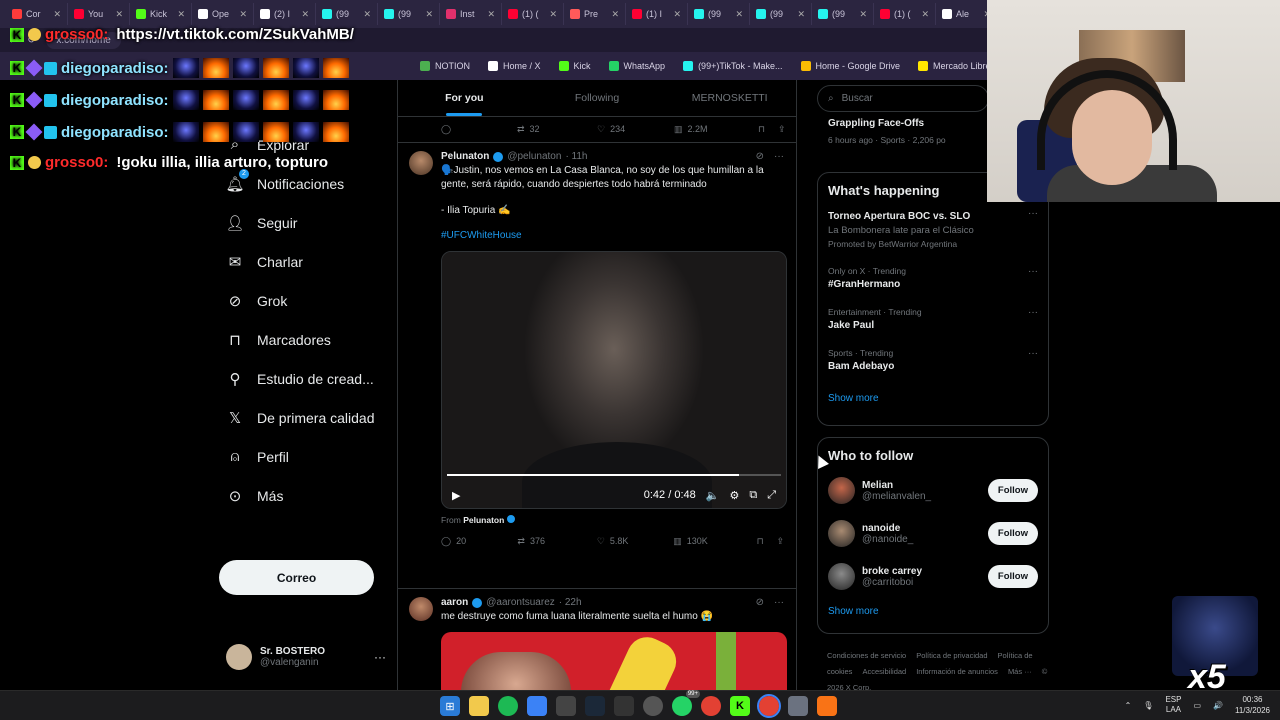 The height and width of the screenshot is (720, 1280). What do you see at coordinates (866, 655) in the screenshot?
I see `footer-link: Condiciones de servicio` at bounding box center [866, 655].